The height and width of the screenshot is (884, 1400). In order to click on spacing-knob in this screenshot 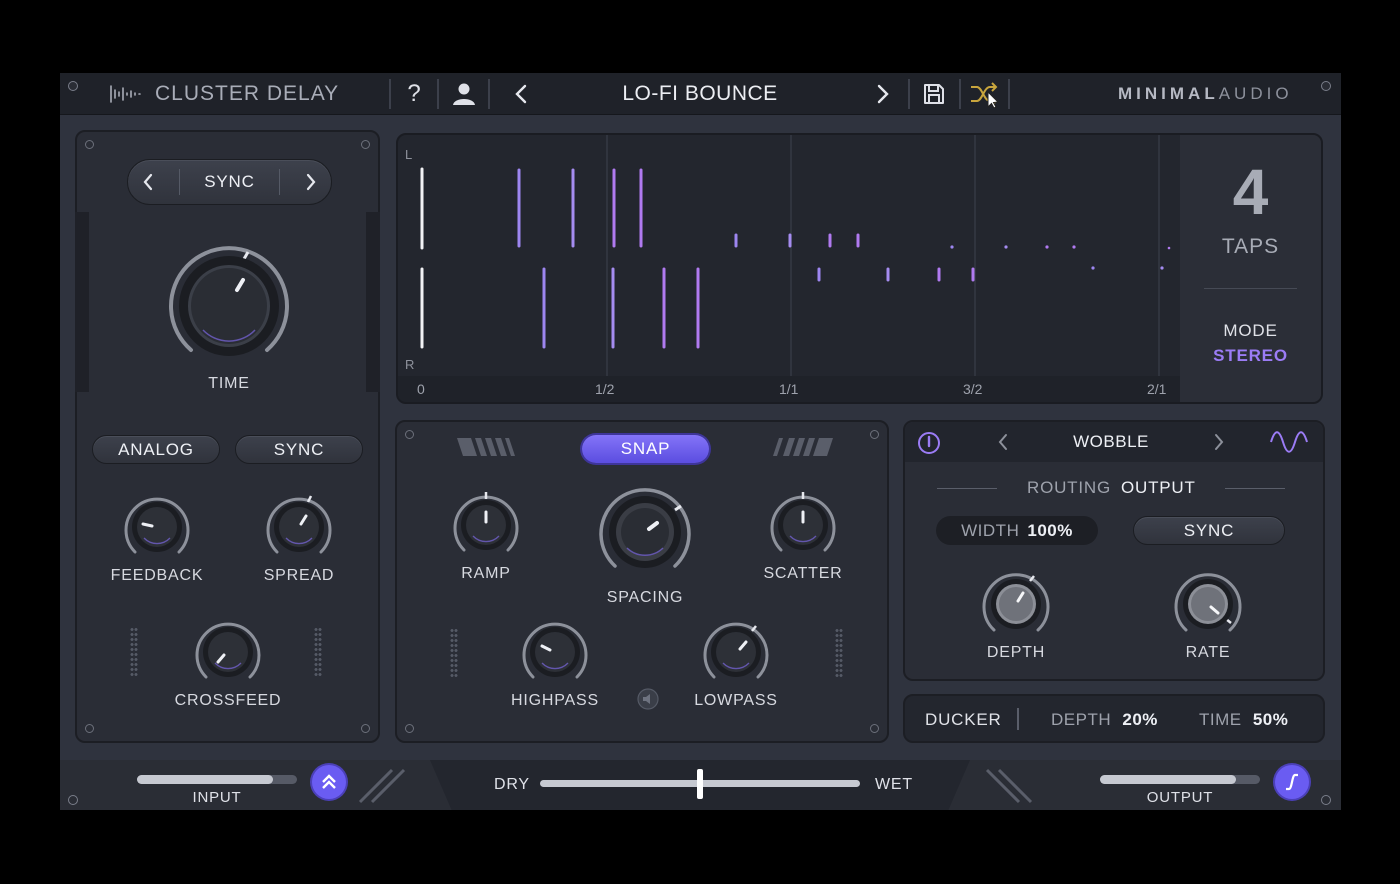, I will do `click(645, 532)`.